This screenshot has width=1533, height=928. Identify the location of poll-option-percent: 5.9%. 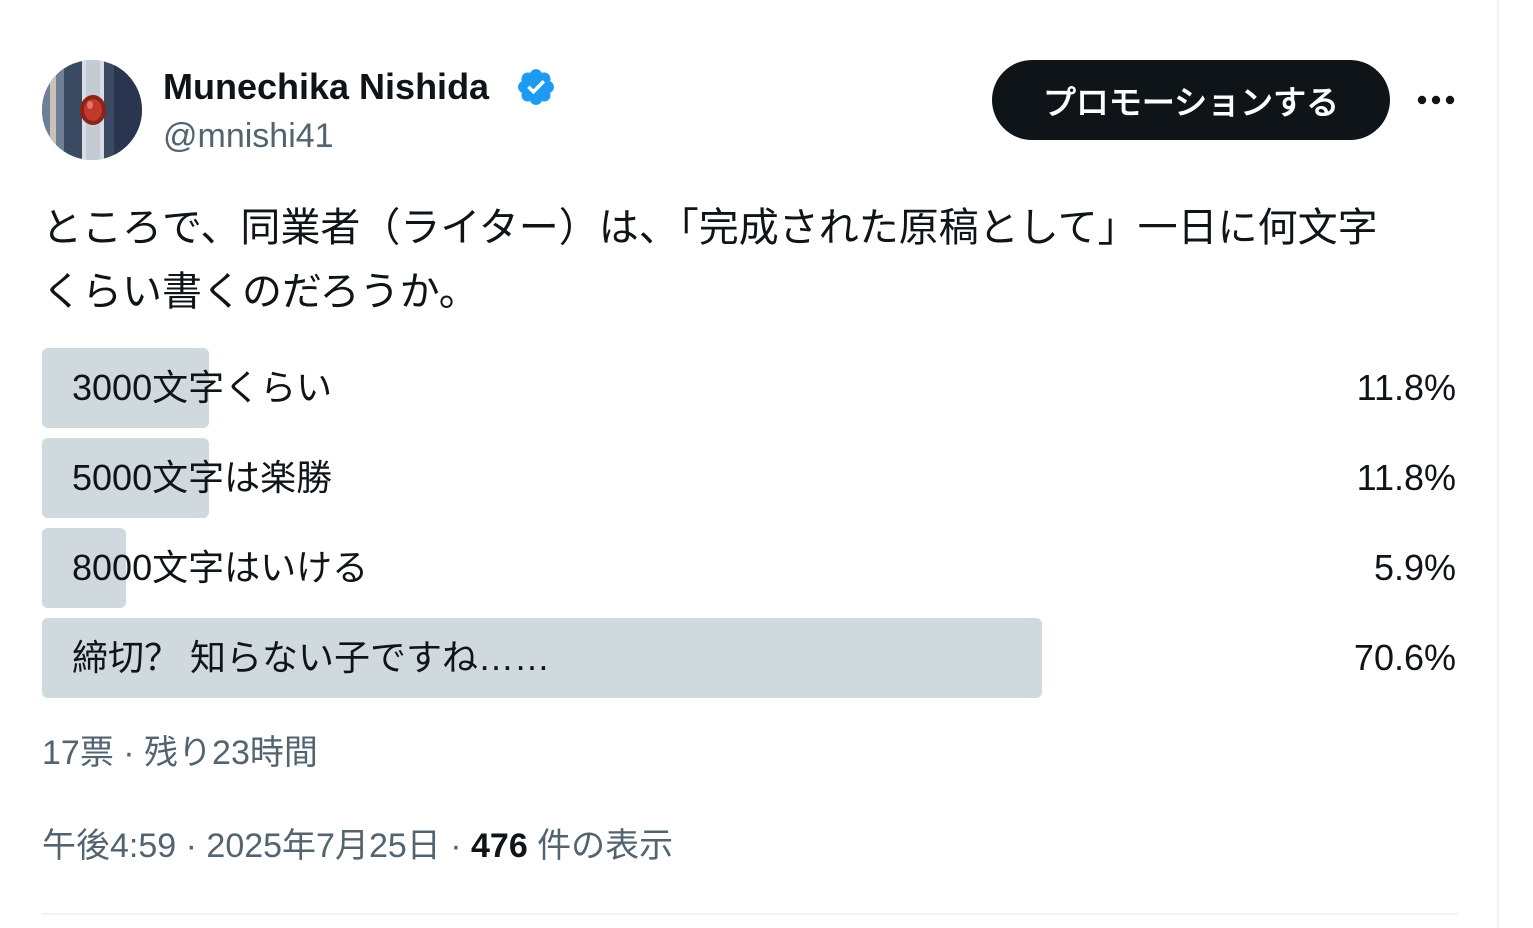
(1414, 567).